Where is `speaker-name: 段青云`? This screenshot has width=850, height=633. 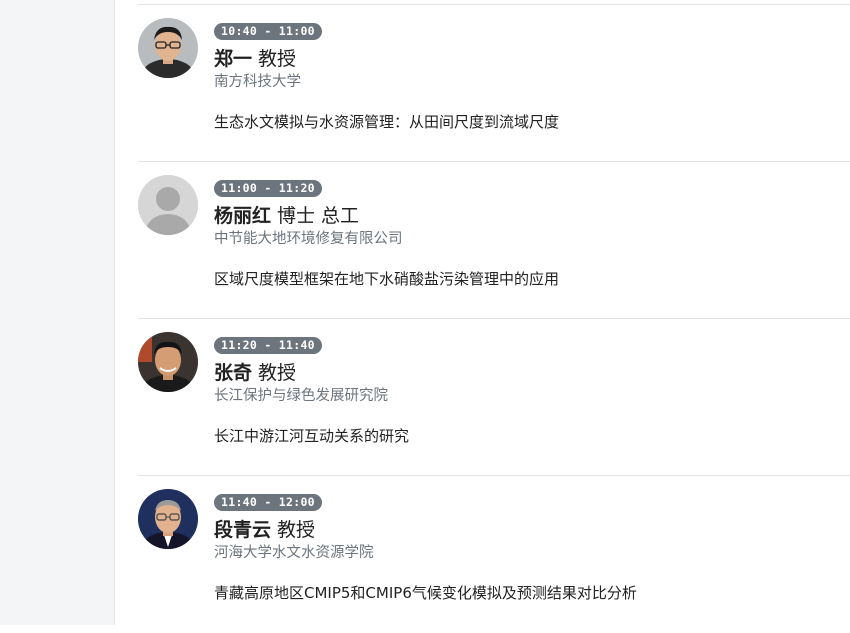 speaker-name: 段青云 is located at coordinates (243, 530).